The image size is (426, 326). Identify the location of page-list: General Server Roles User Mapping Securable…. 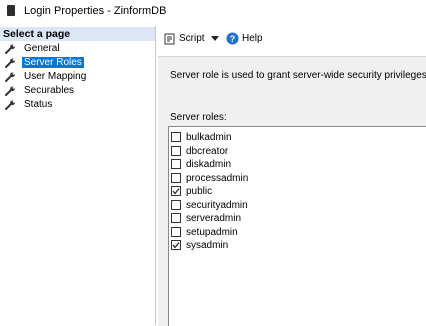
(46, 77).